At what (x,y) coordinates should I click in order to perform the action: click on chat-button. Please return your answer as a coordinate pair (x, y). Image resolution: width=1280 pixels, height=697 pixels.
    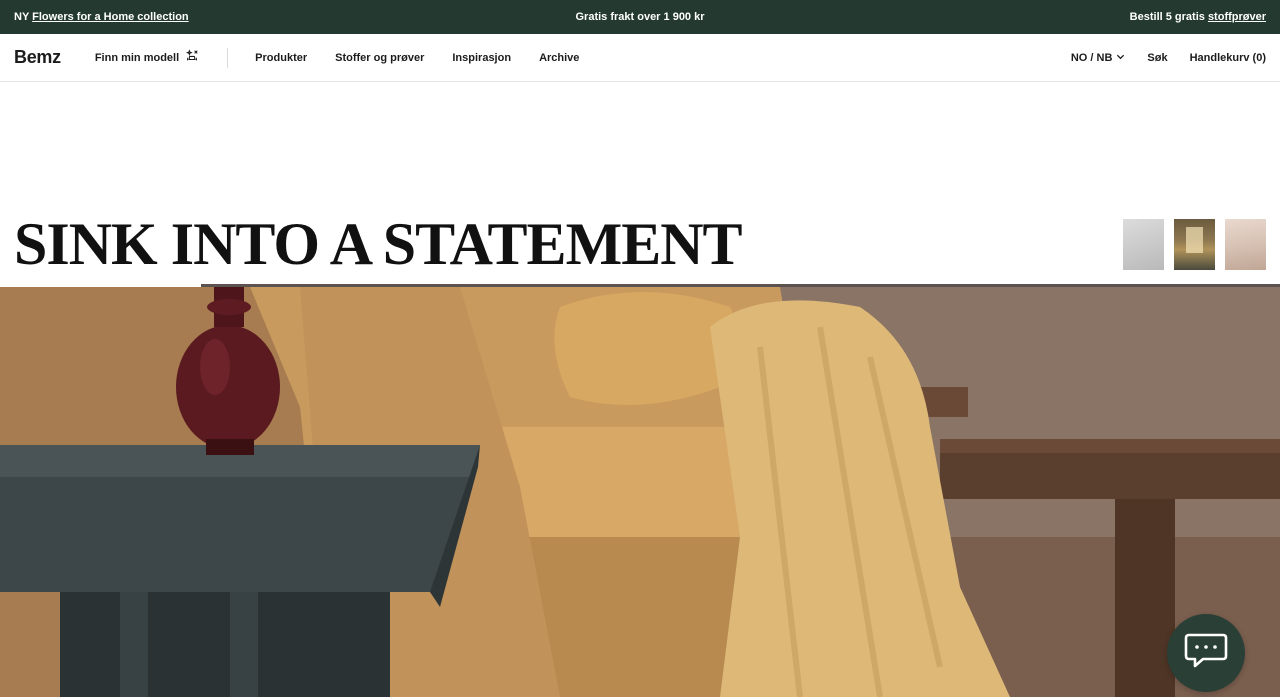
    Looking at the image, I should click on (1206, 653).